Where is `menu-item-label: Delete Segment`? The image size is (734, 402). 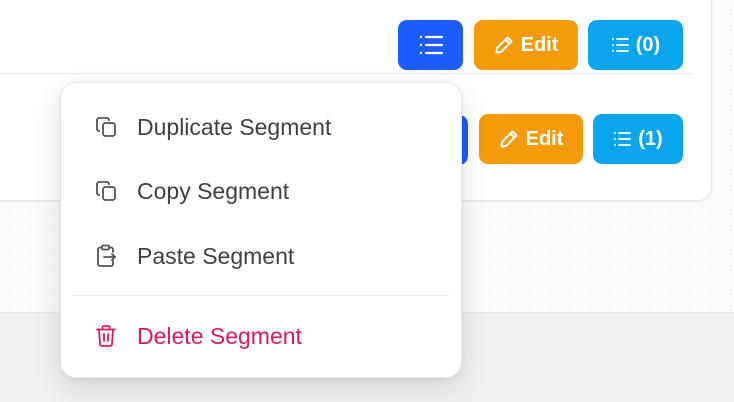
menu-item-label: Delete Segment is located at coordinates (219, 335).